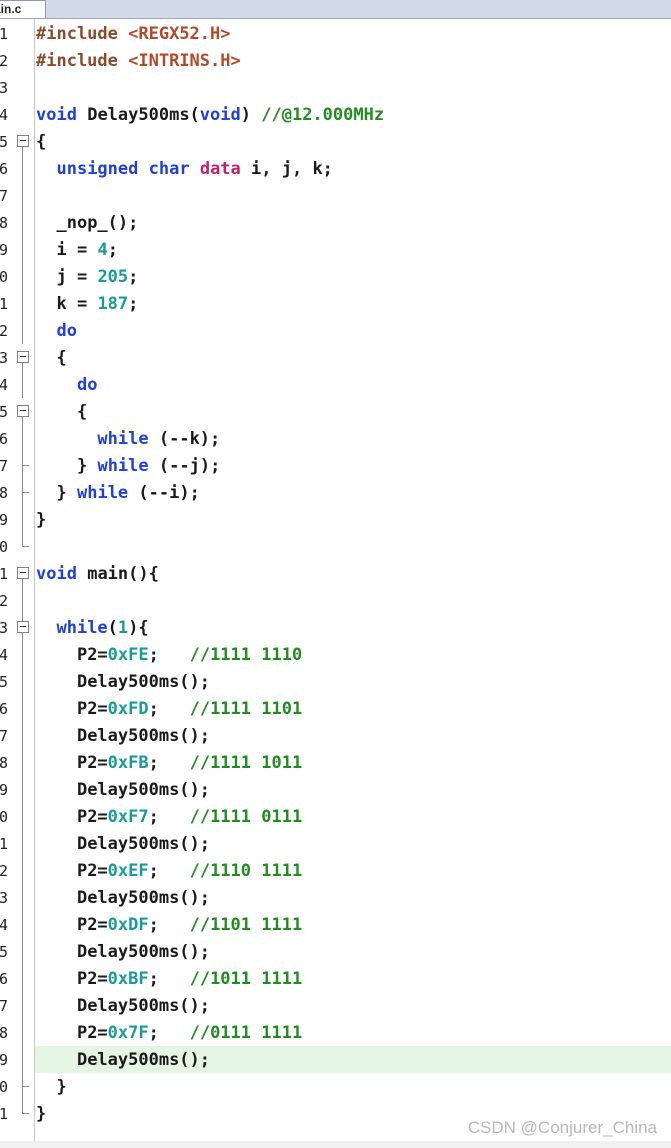 Image resolution: width=671 pixels, height=1148 pixels. I want to click on keyword: char, so click(169, 169).